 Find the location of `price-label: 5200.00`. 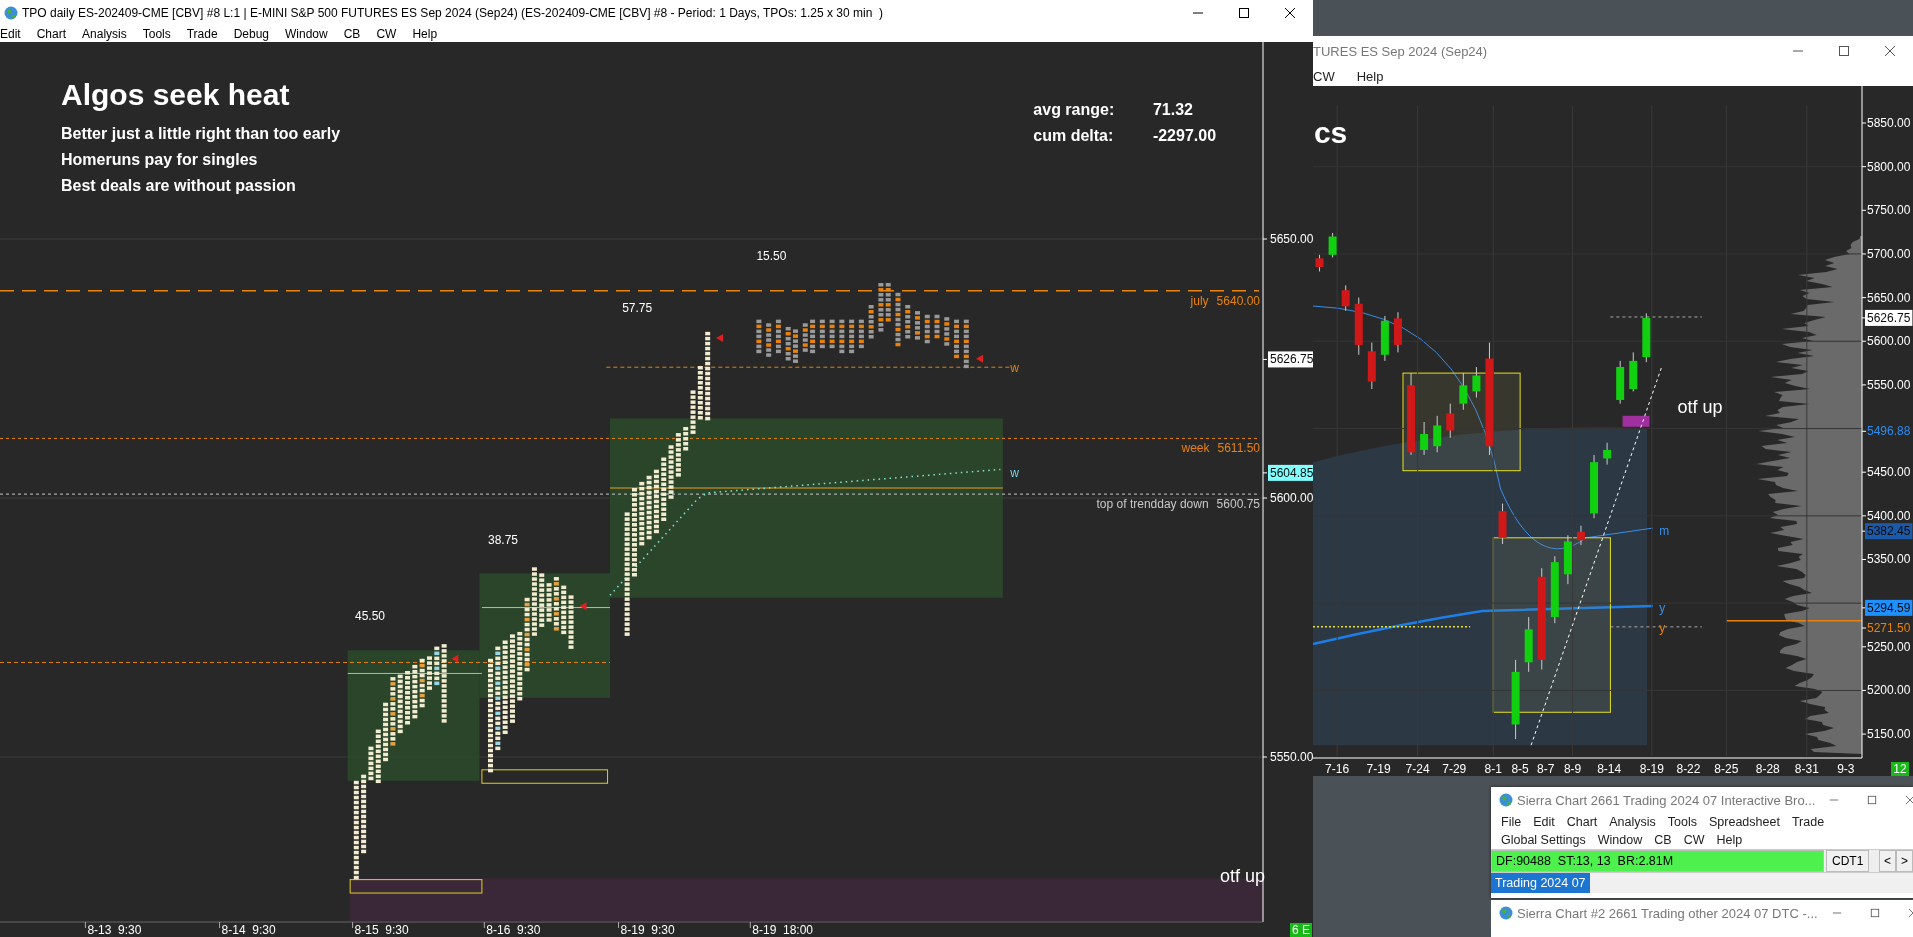

price-label: 5200.00 is located at coordinates (1889, 690).